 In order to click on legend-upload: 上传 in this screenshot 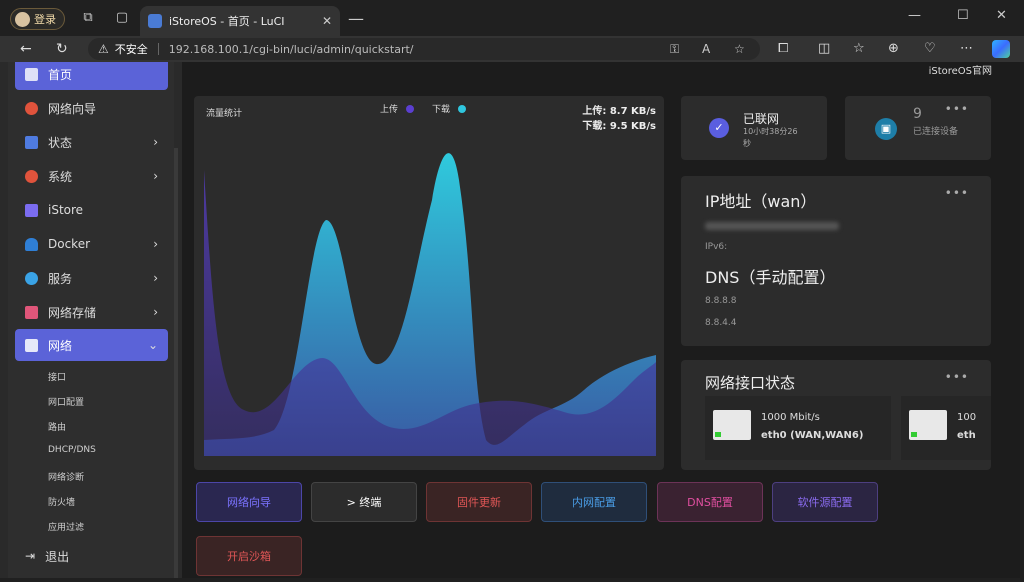, I will do `click(397, 108)`.